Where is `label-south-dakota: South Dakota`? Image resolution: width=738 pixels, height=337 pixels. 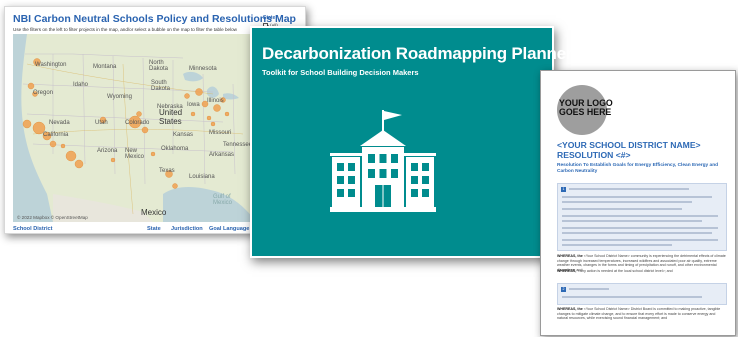 label-south-dakota: South Dakota is located at coordinates (161, 86).